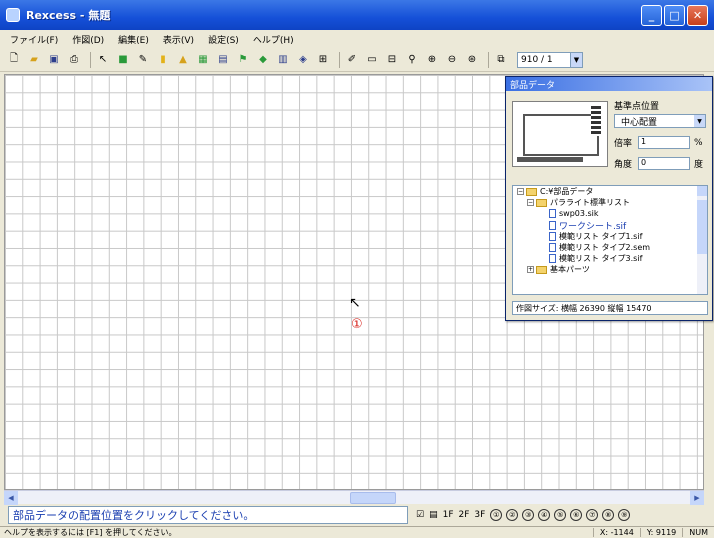  Describe the element at coordinates (702, 191) in the screenshot. I see `scroll-up-icon` at that location.